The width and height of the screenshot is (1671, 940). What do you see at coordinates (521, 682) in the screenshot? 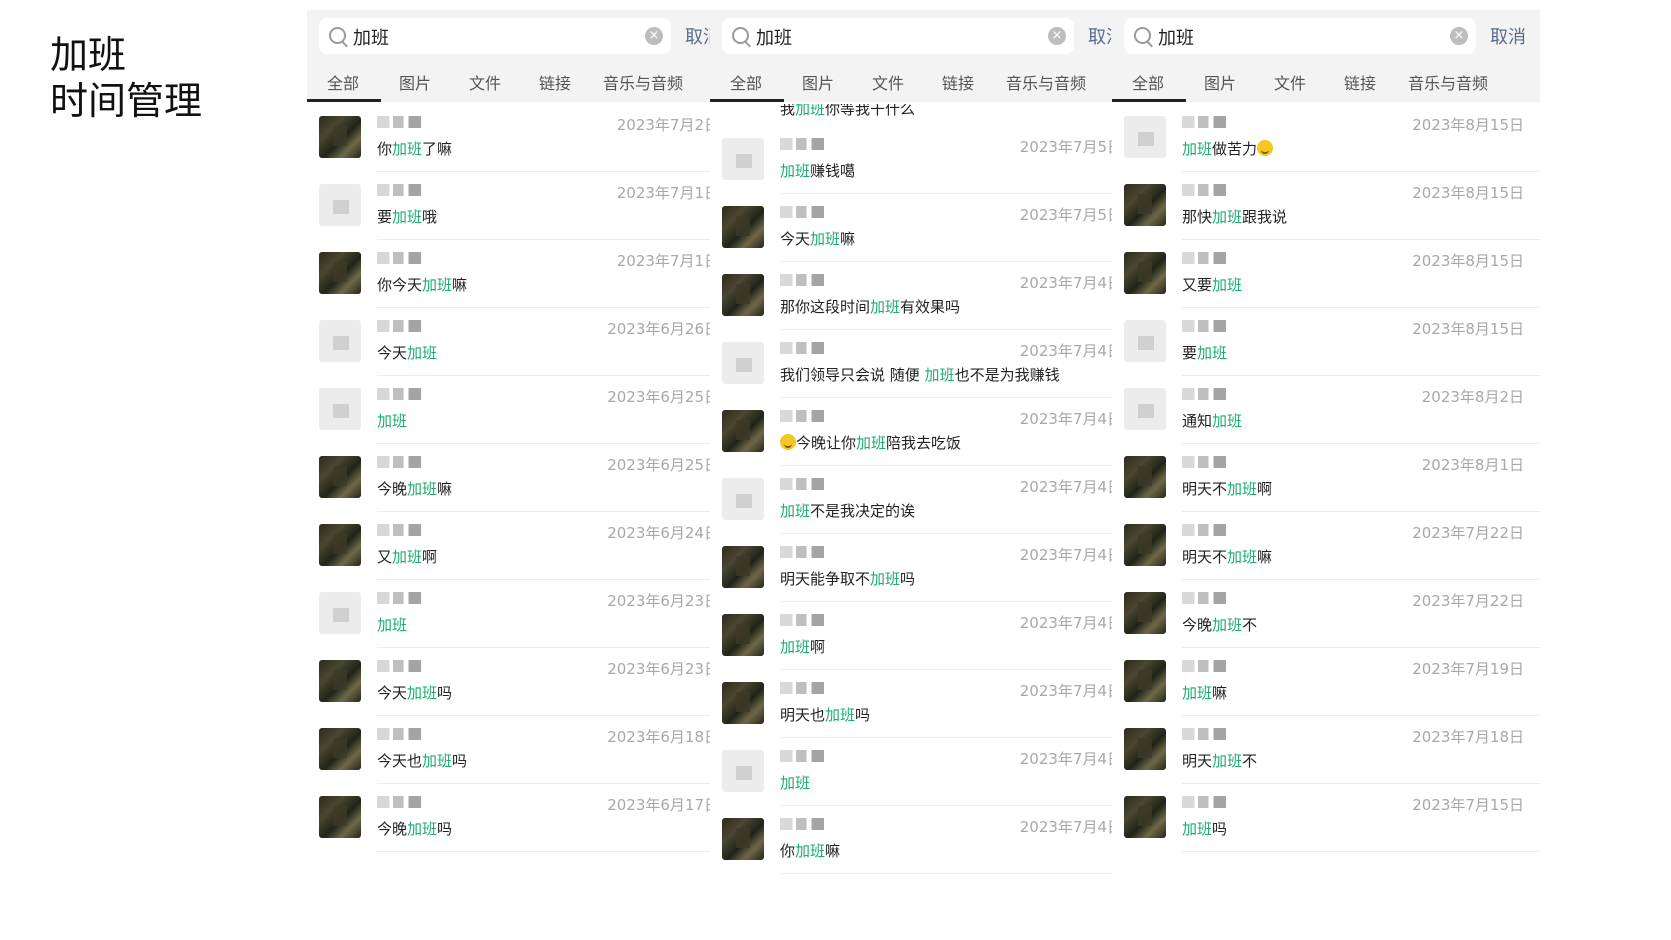
I see `list-item: 2023年6月23日 今天加班吗` at bounding box center [521, 682].